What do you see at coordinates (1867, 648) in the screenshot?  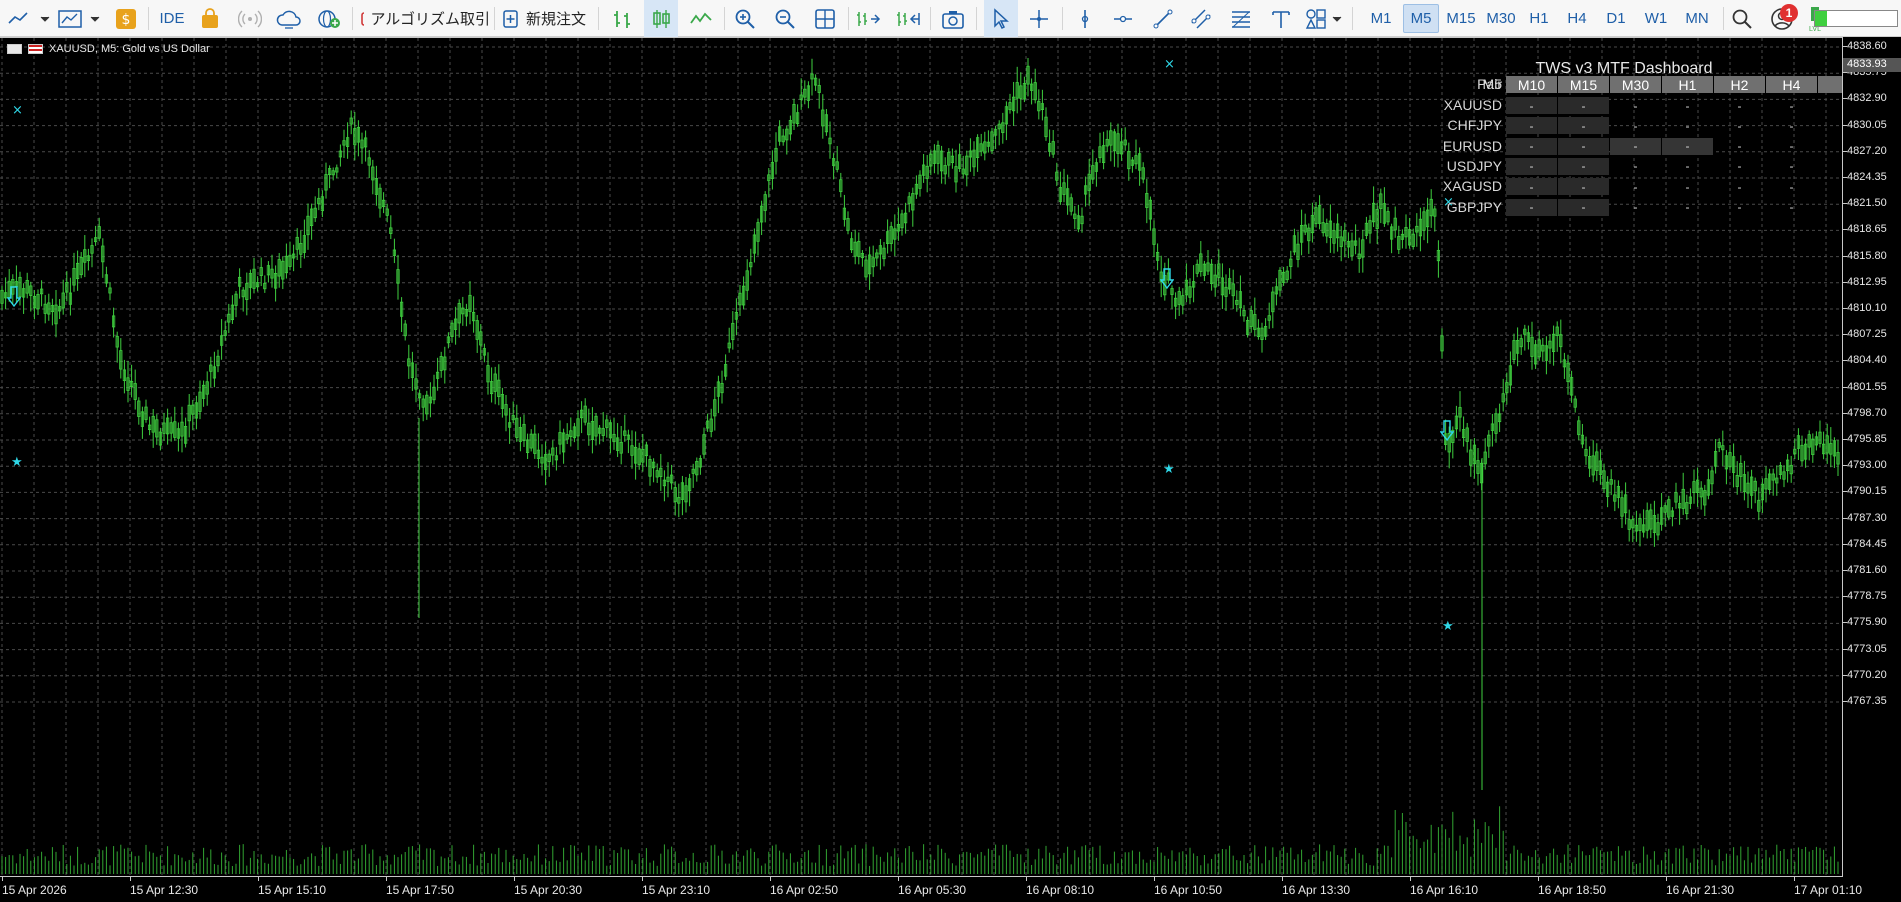 I see `price-label: 4773.05` at bounding box center [1867, 648].